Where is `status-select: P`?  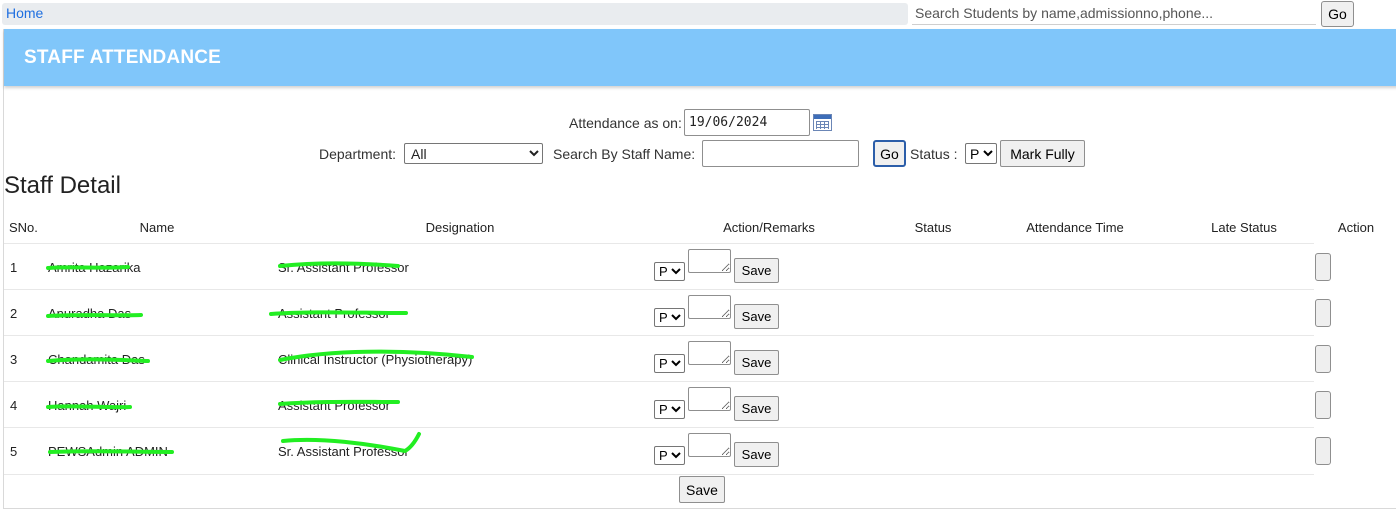
status-select: P is located at coordinates (981, 153).